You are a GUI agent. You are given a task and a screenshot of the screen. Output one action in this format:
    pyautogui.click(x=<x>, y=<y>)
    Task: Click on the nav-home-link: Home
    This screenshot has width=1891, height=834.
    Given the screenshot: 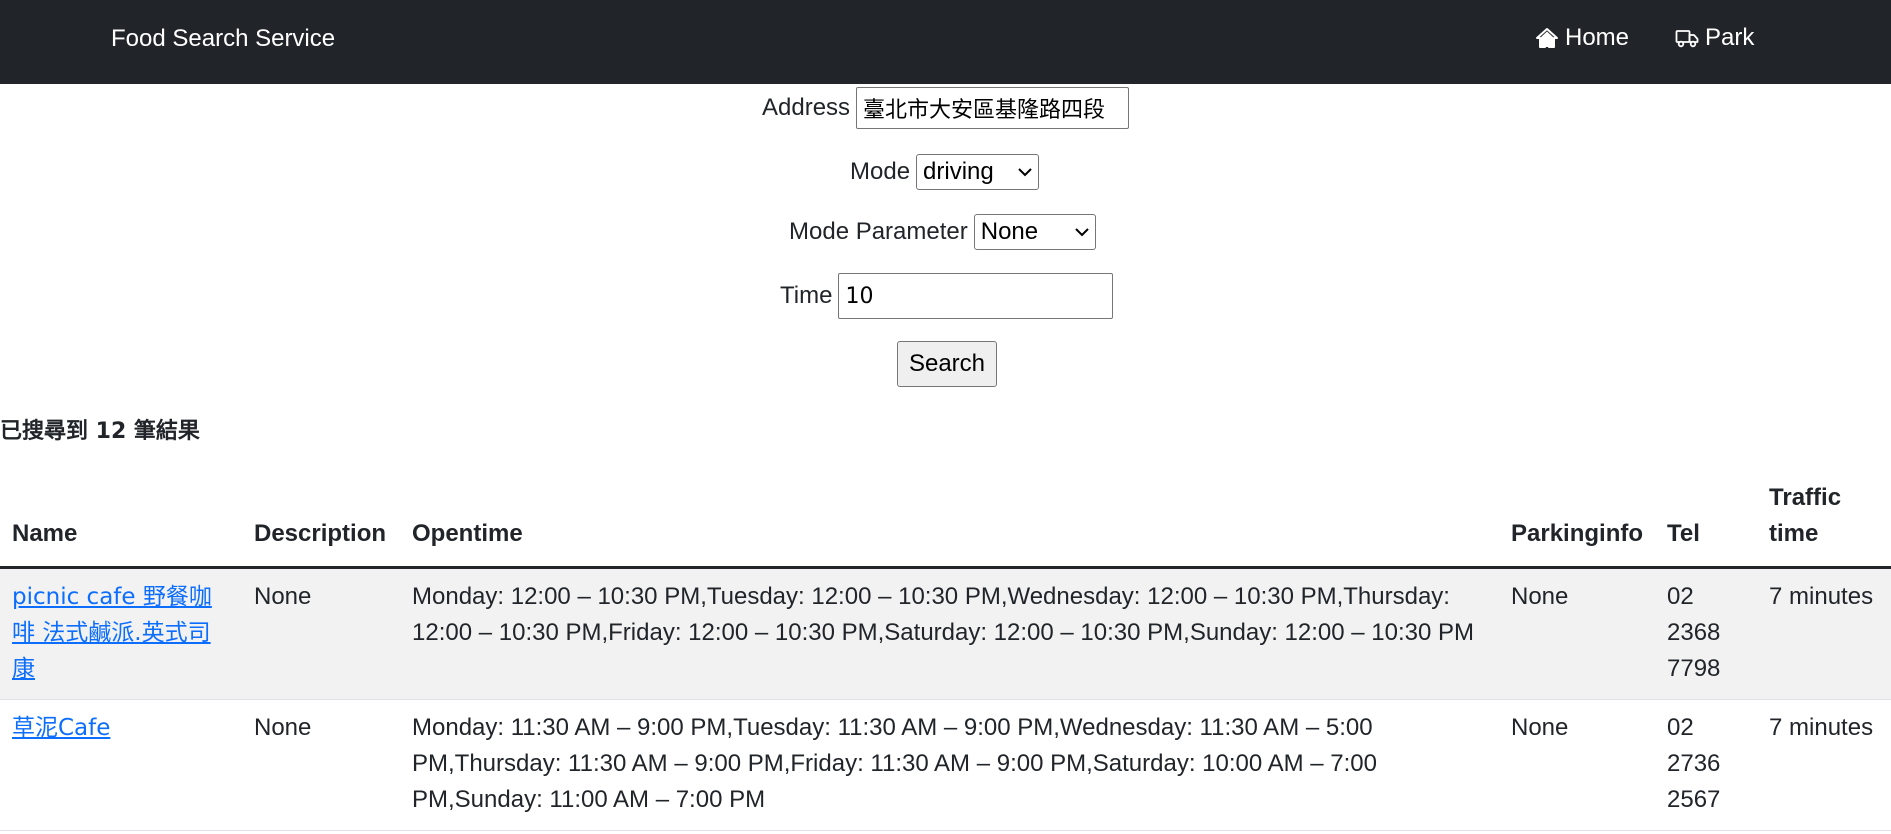 What is the action you would take?
    pyautogui.click(x=1582, y=38)
    